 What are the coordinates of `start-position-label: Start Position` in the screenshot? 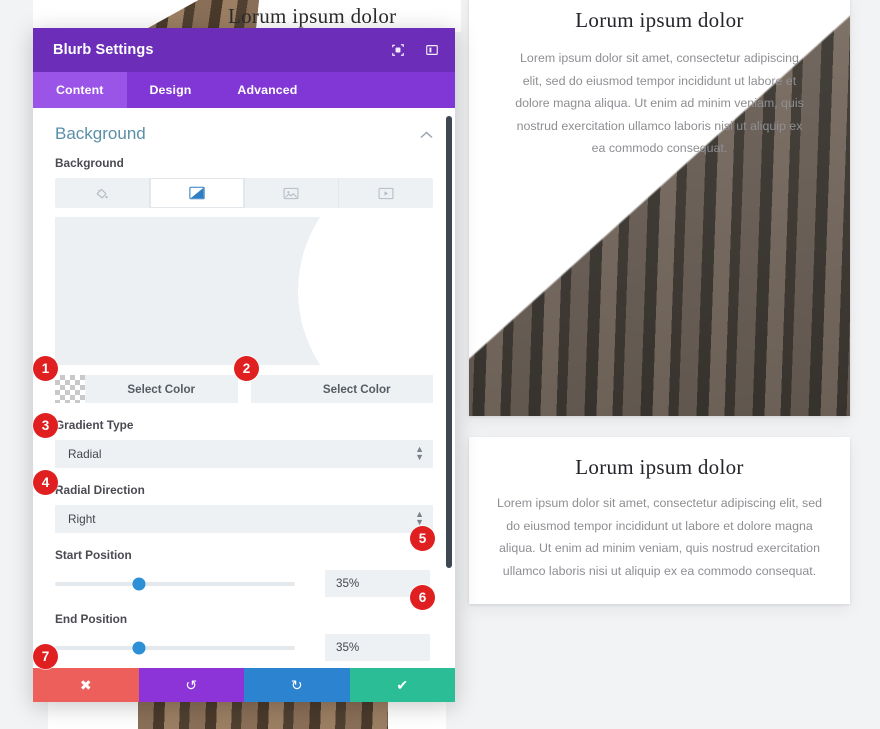 It's located at (93, 555).